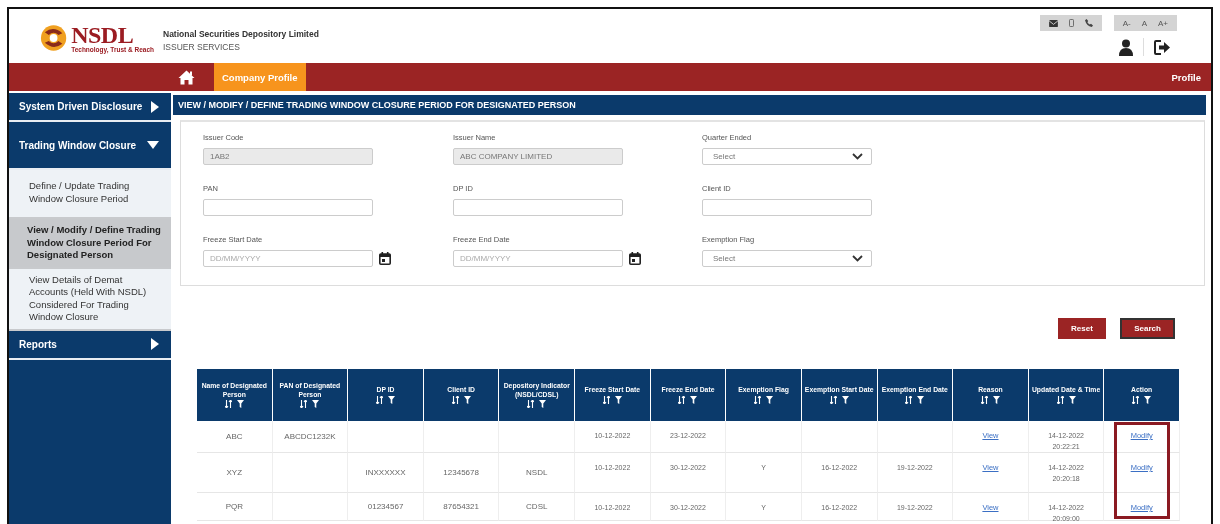  What do you see at coordinates (1144, 23) in the screenshot?
I see `font-size-button: A` at bounding box center [1144, 23].